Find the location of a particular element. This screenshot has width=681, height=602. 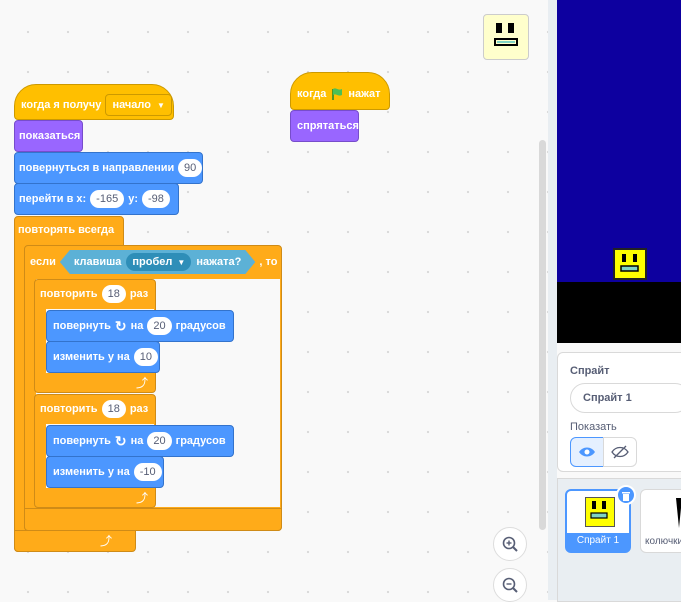

point-direction-block: повернуться в направлении 90 is located at coordinates (108, 168).